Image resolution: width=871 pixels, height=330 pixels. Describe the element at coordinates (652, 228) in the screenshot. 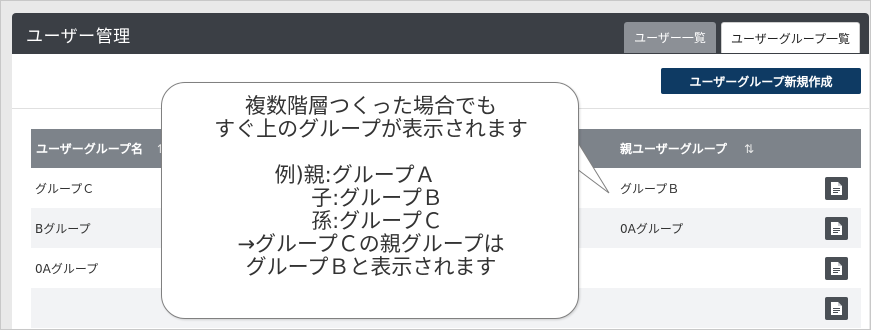

I see `parent-group-cell: 0Aグループ` at that location.